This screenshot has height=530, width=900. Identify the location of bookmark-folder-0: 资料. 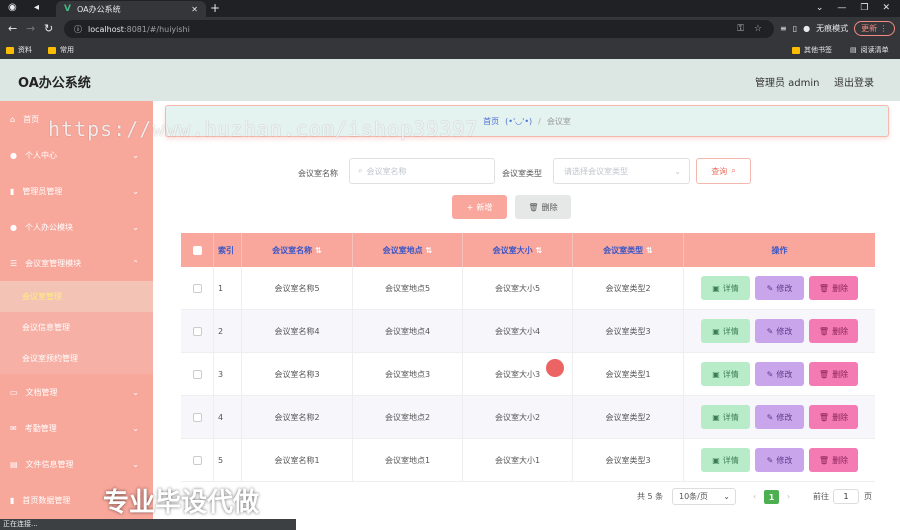
(19, 50).